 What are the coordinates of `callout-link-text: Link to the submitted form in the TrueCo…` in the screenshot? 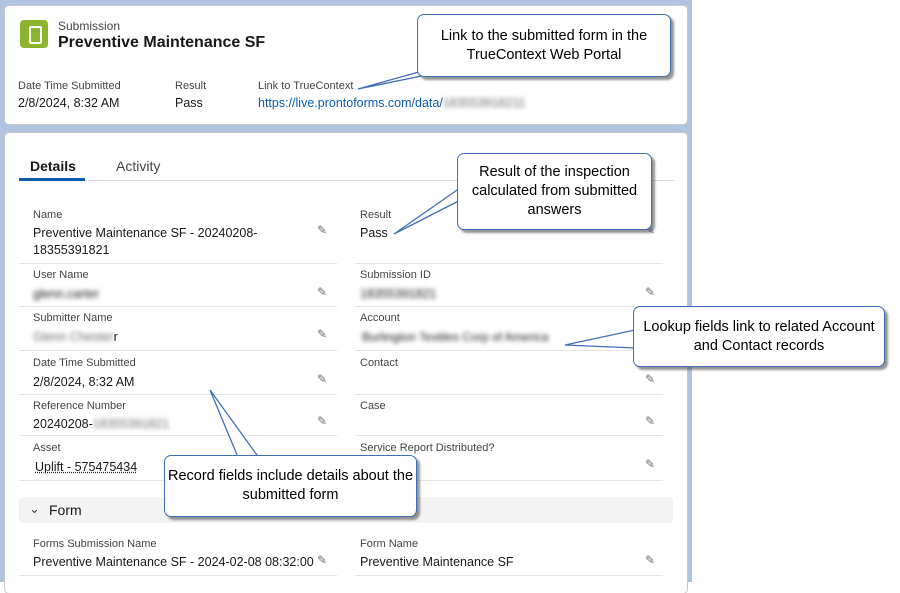 It's located at (544, 45).